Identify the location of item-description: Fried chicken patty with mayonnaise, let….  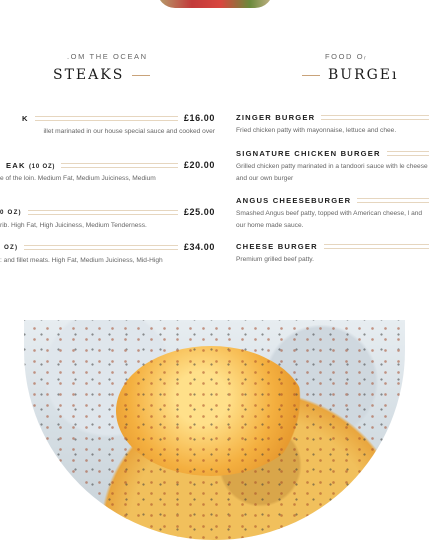
(316, 130).